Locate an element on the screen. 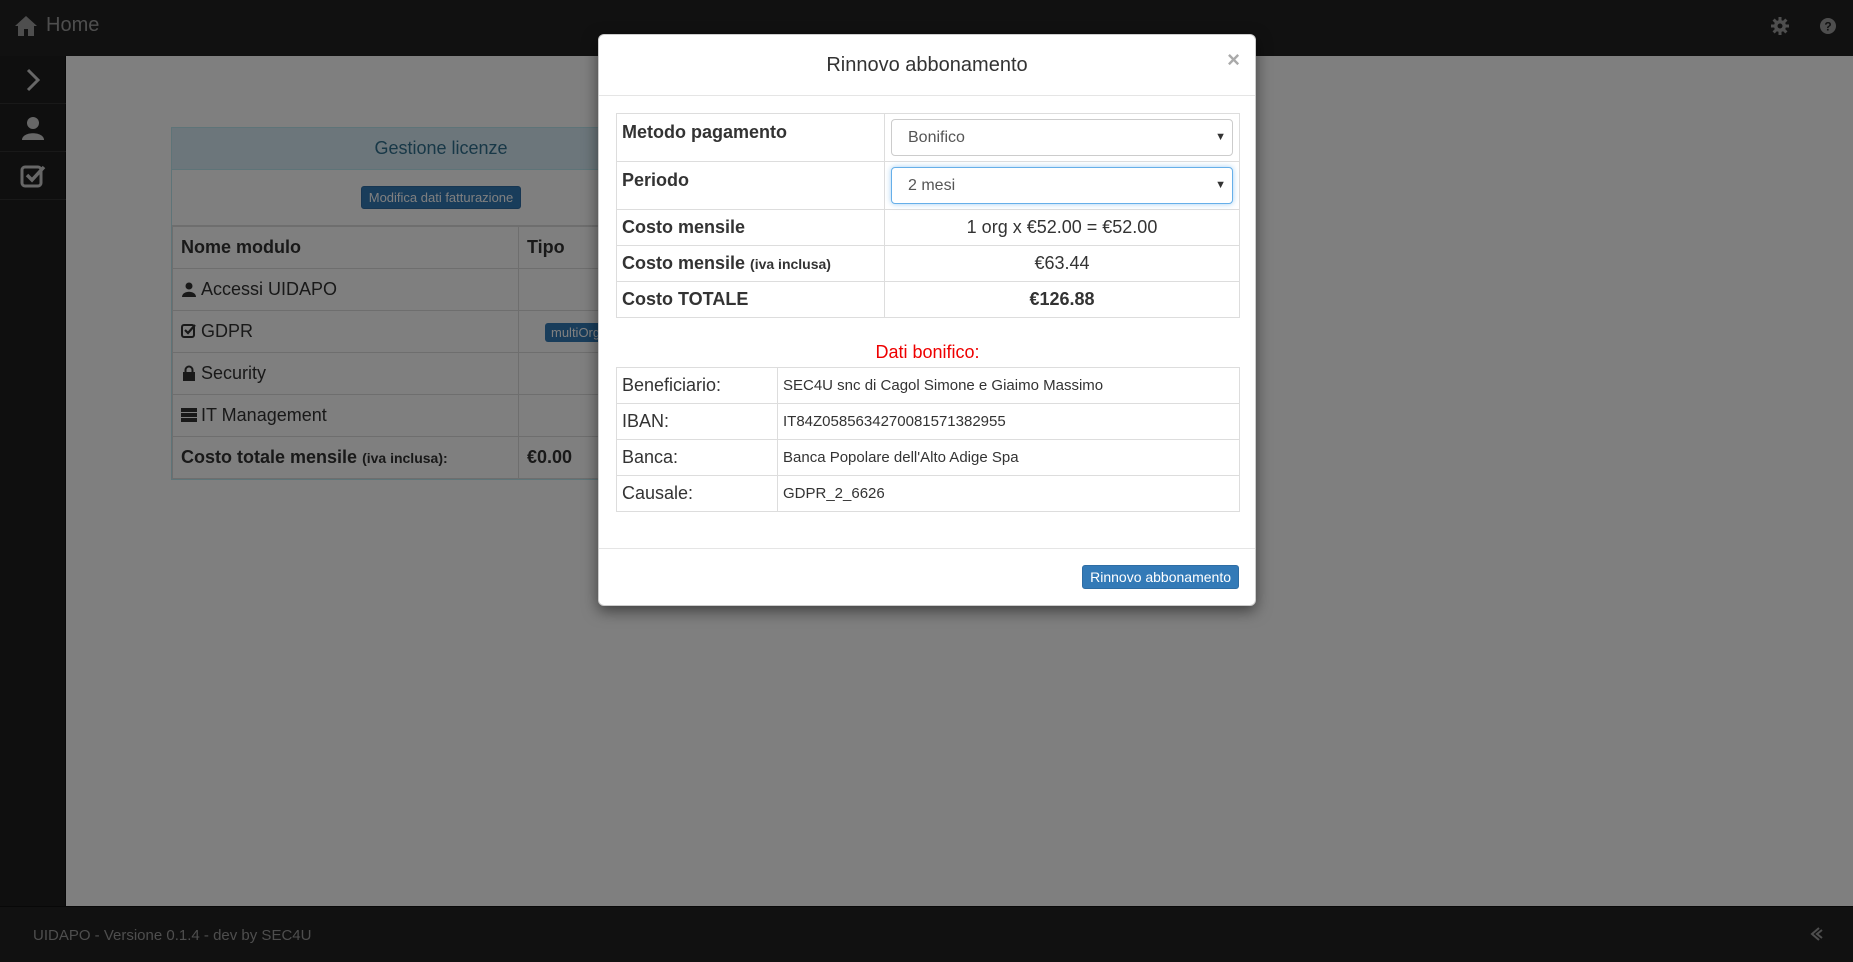  period-cell: 2 mesi ▼ is located at coordinates (1062, 185).